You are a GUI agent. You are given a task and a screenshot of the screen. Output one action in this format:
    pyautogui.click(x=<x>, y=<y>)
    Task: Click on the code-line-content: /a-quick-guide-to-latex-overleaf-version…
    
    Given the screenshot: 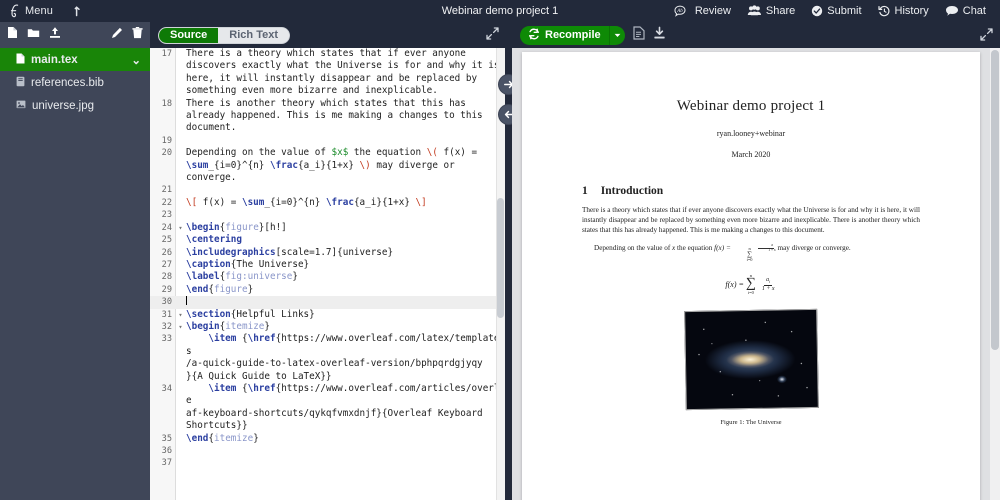 What is the action you would take?
    pyautogui.click(x=334, y=364)
    